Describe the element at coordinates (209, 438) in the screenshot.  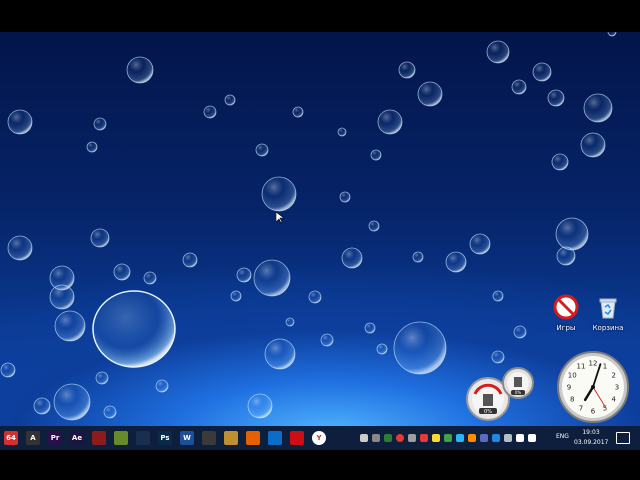
I see `world-of-tanks-icon` at that location.